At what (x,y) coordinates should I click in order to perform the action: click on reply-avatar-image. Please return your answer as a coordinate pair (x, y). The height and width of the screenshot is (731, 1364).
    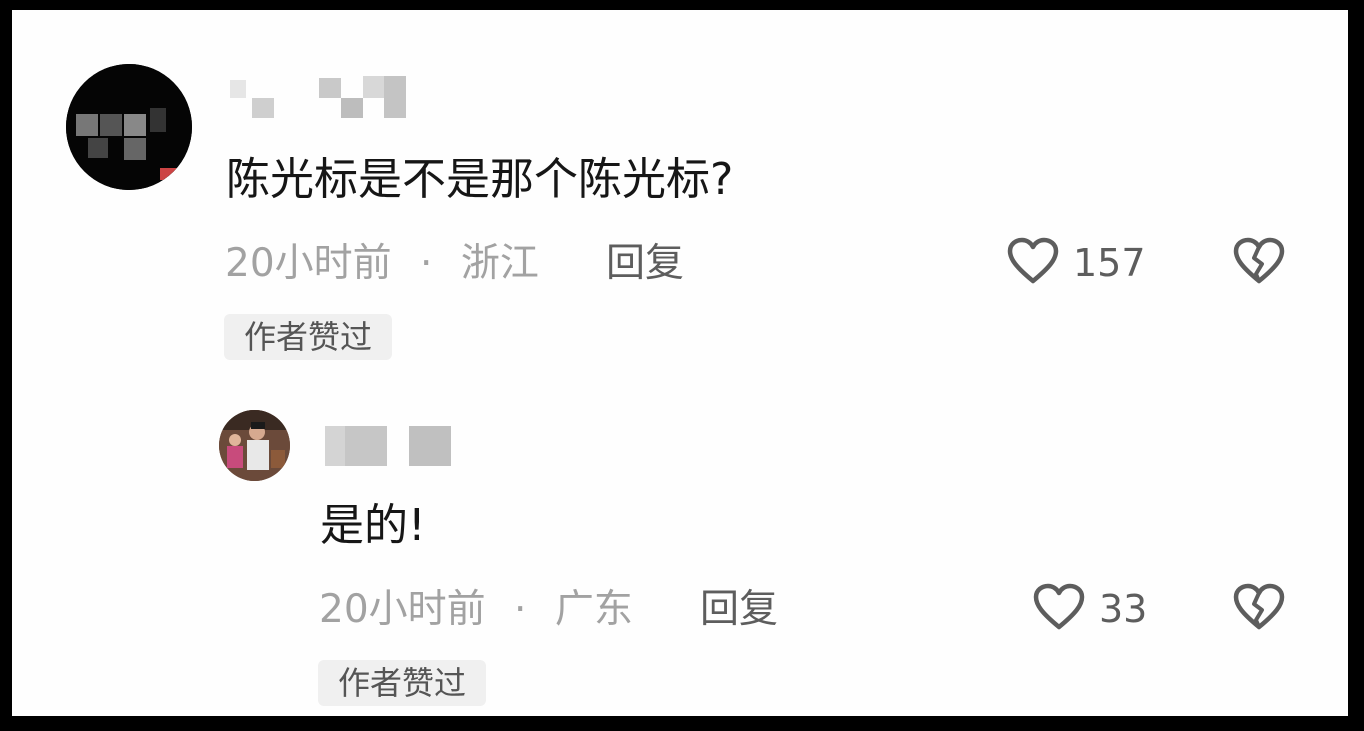
    Looking at the image, I should click on (254, 445).